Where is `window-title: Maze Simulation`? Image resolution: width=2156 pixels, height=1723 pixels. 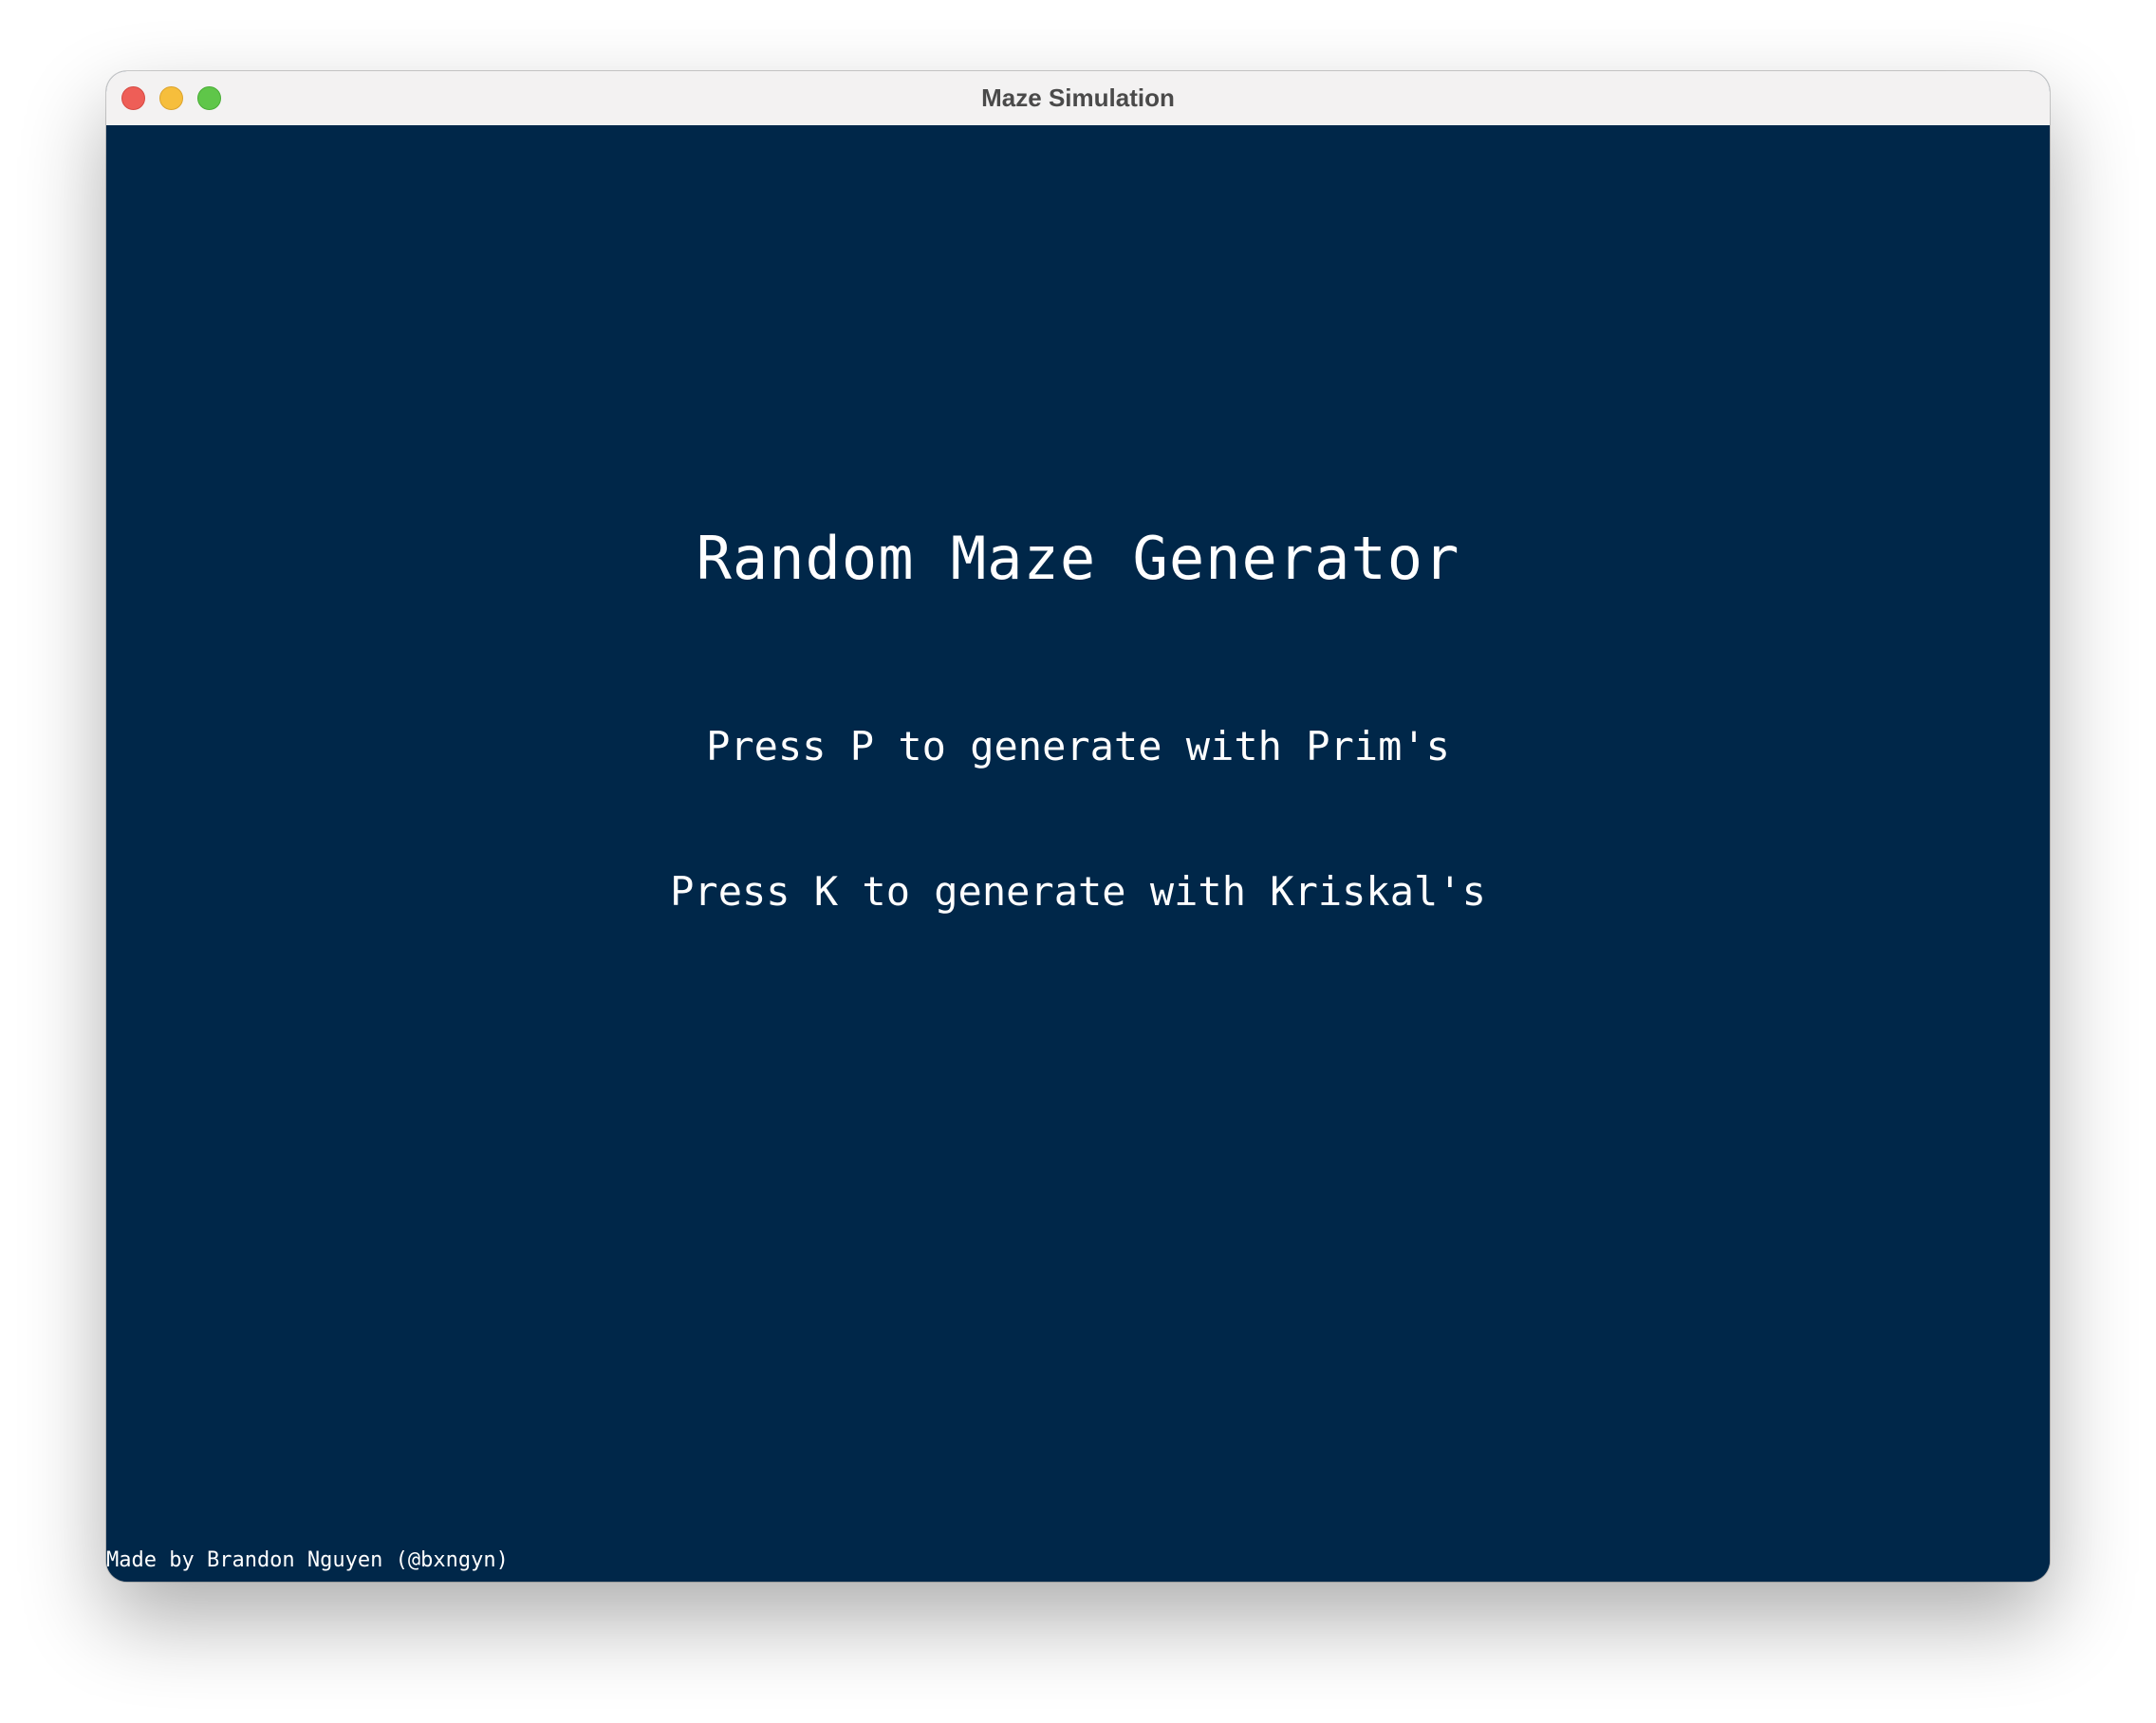
window-title: Maze Simulation is located at coordinates (1078, 97).